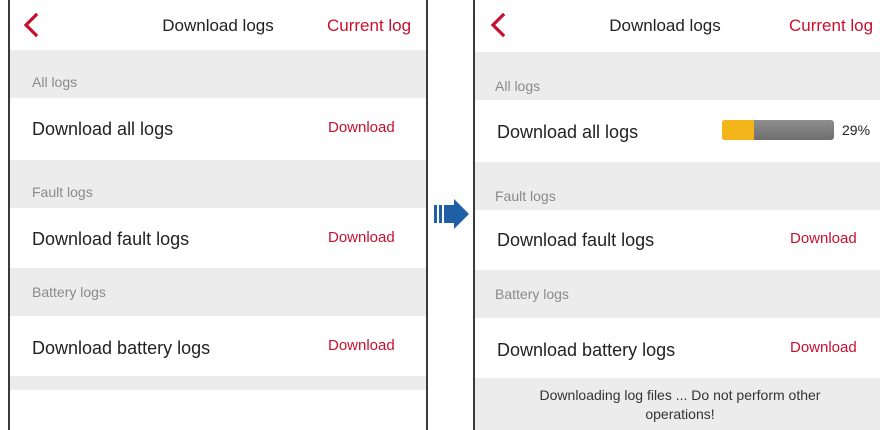 The image size is (880, 430). I want to click on page-title: Download logs, so click(665, 25).